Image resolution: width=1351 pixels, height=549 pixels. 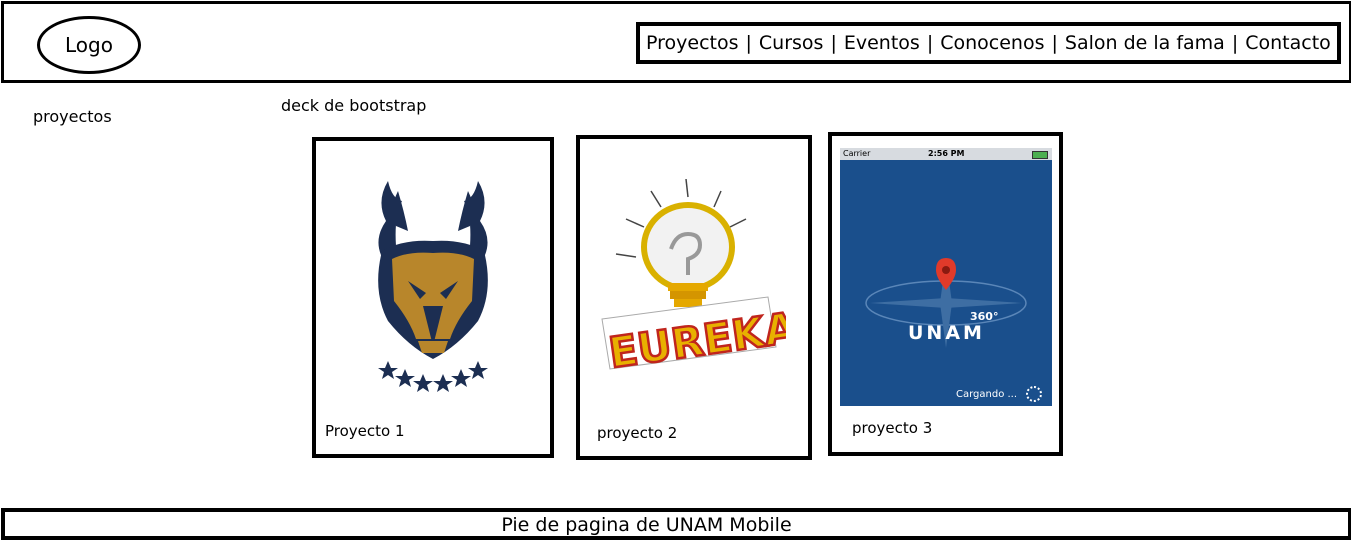 I want to click on battery-icon, so click(x=1040, y=155).